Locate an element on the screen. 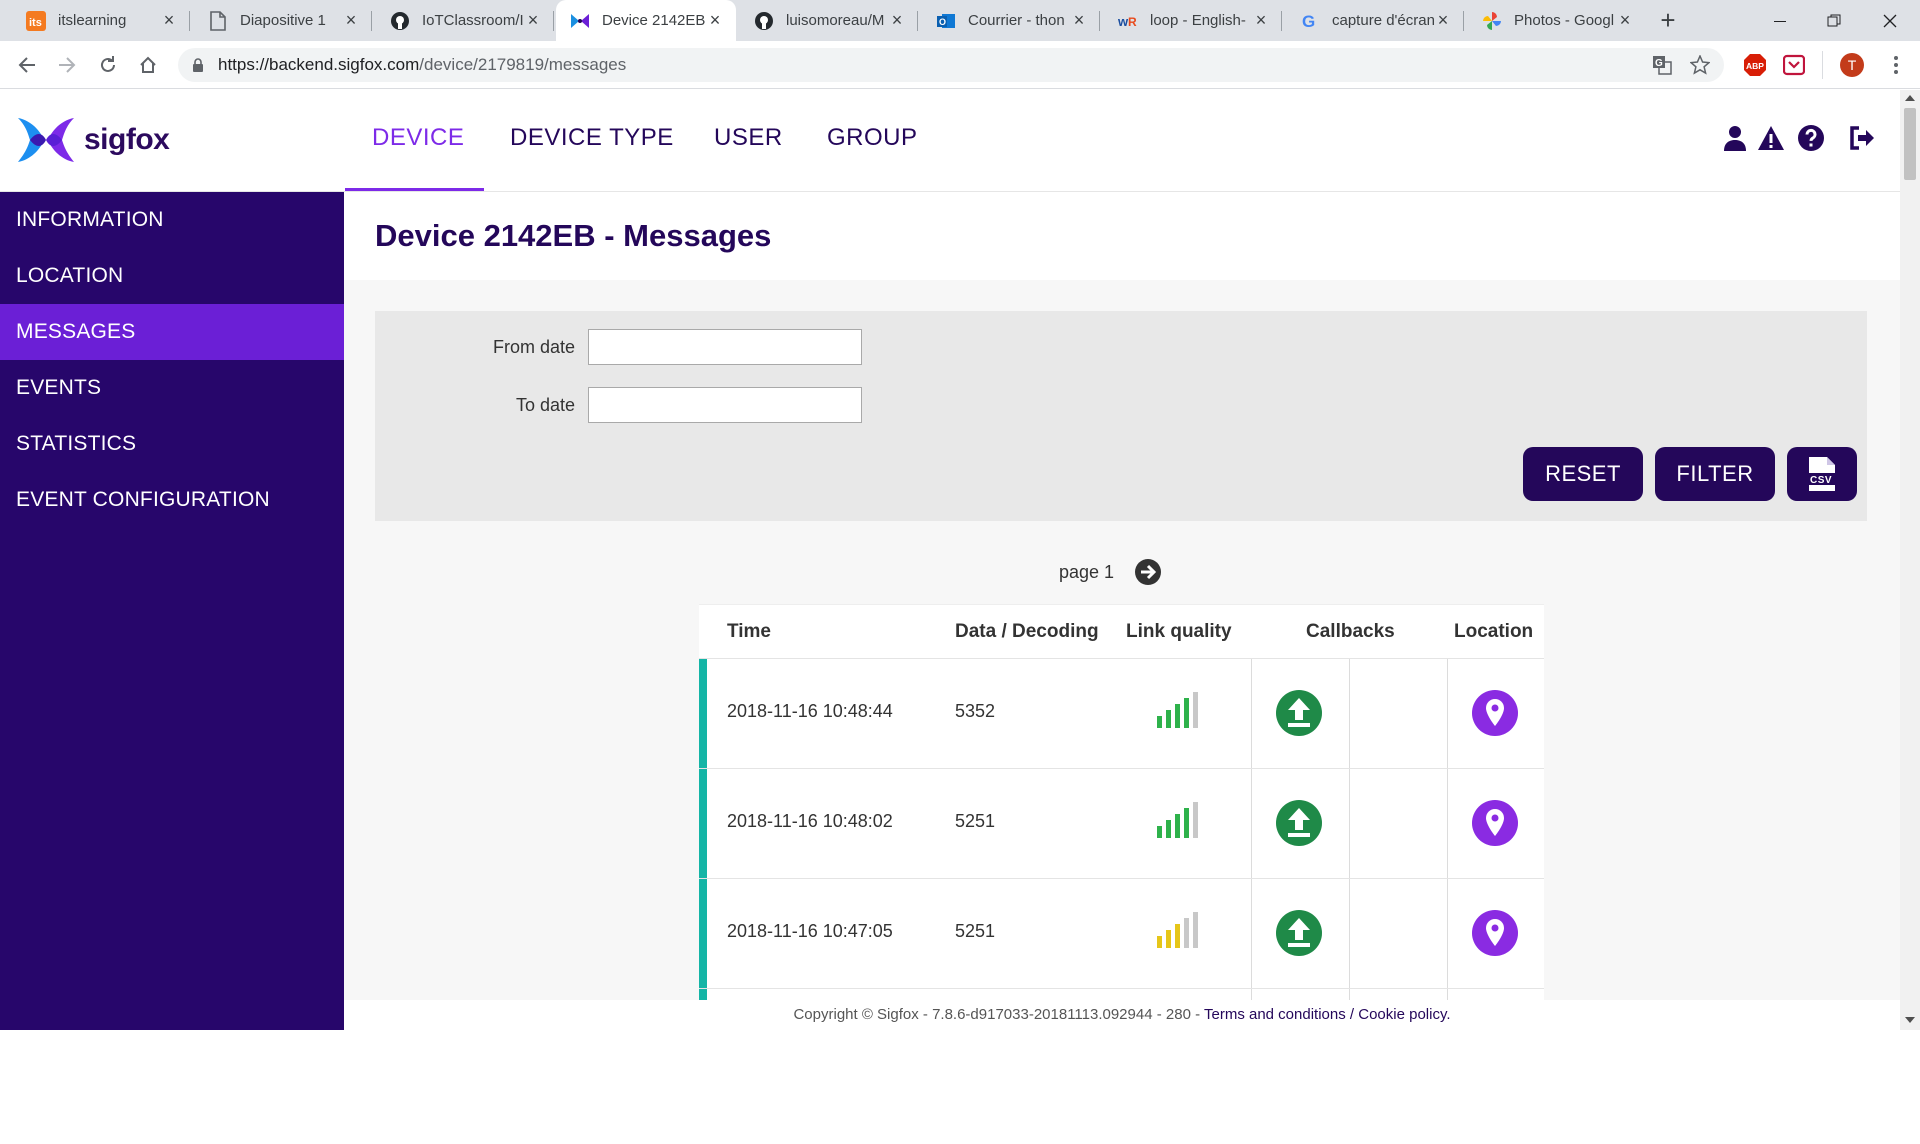  browser-tab-diapositive: Diapositive 1 × is located at coordinates (283, 20).